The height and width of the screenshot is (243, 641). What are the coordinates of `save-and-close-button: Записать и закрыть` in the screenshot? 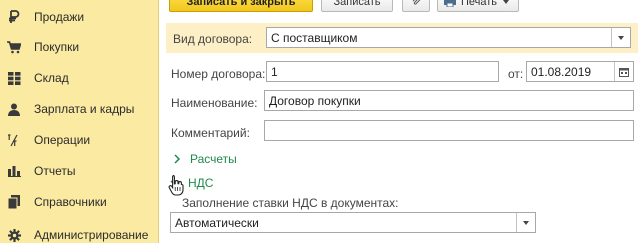 It's located at (241, 6).